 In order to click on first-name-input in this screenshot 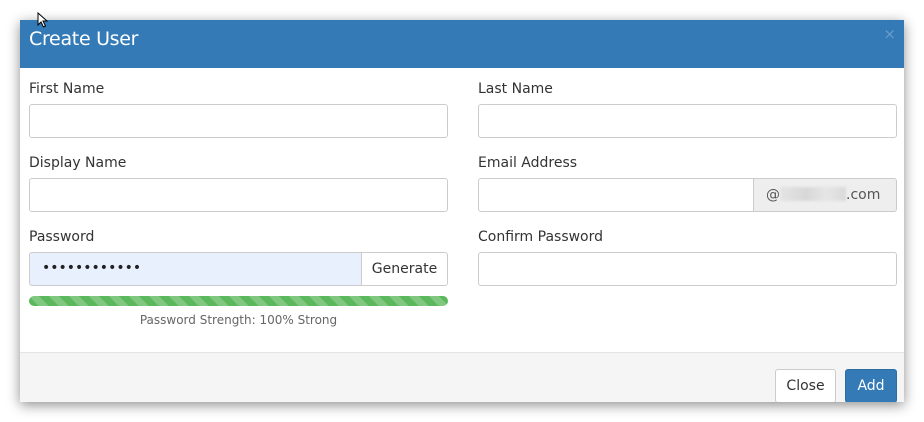, I will do `click(238, 121)`.